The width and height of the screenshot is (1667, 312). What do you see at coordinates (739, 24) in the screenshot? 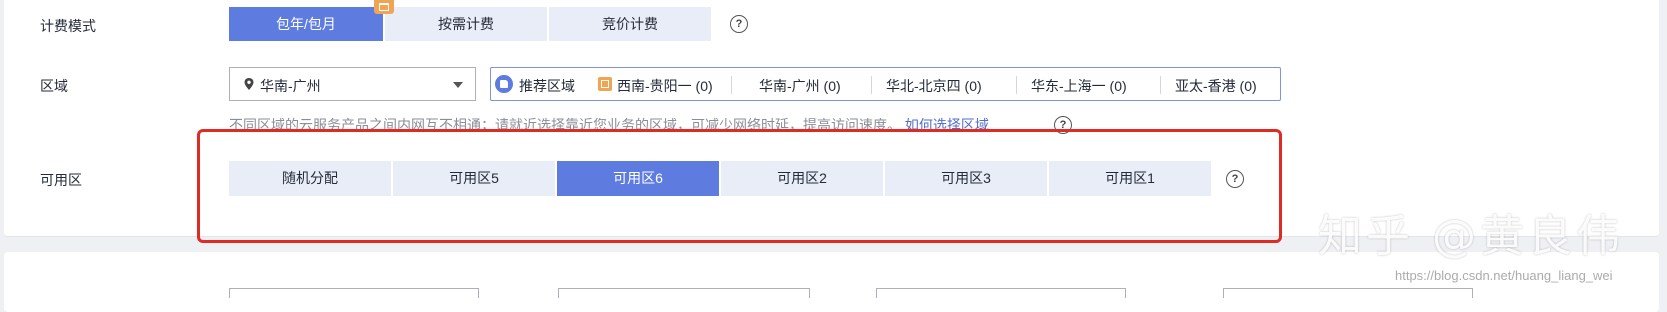
I see `billing-help-icon: ?` at bounding box center [739, 24].